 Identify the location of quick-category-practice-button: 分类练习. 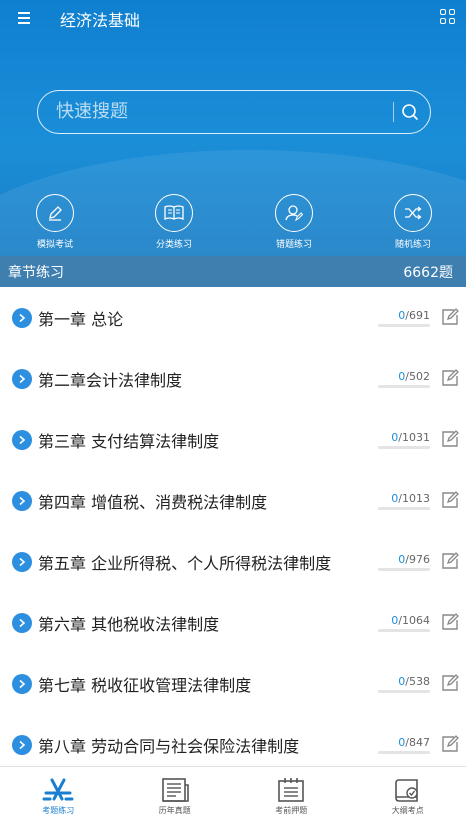
(174, 222).